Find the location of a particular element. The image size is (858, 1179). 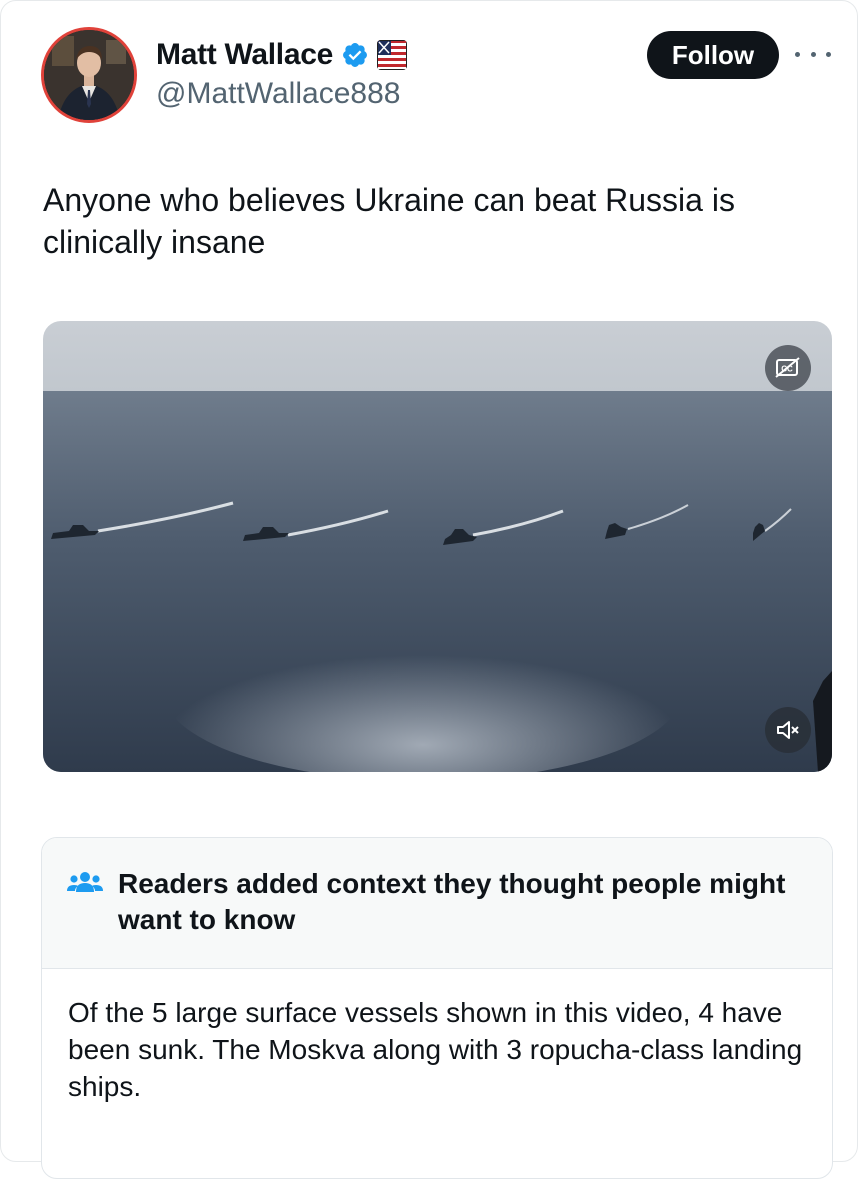

author-name-row: Matt Wallace is located at coordinates (282, 55).